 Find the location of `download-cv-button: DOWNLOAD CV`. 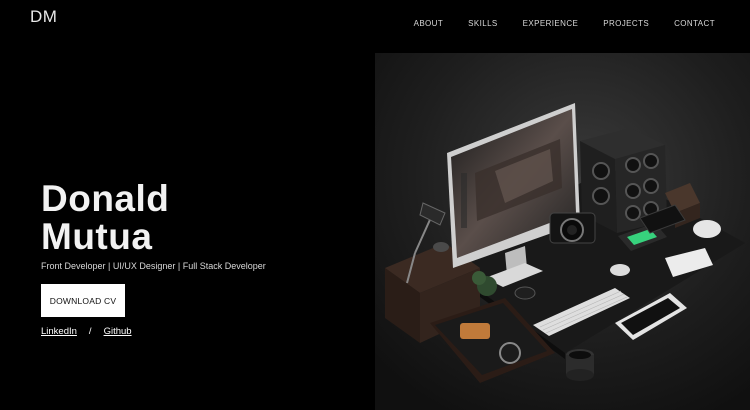

download-cv-button: DOWNLOAD CV is located at coordinates (83, 300).